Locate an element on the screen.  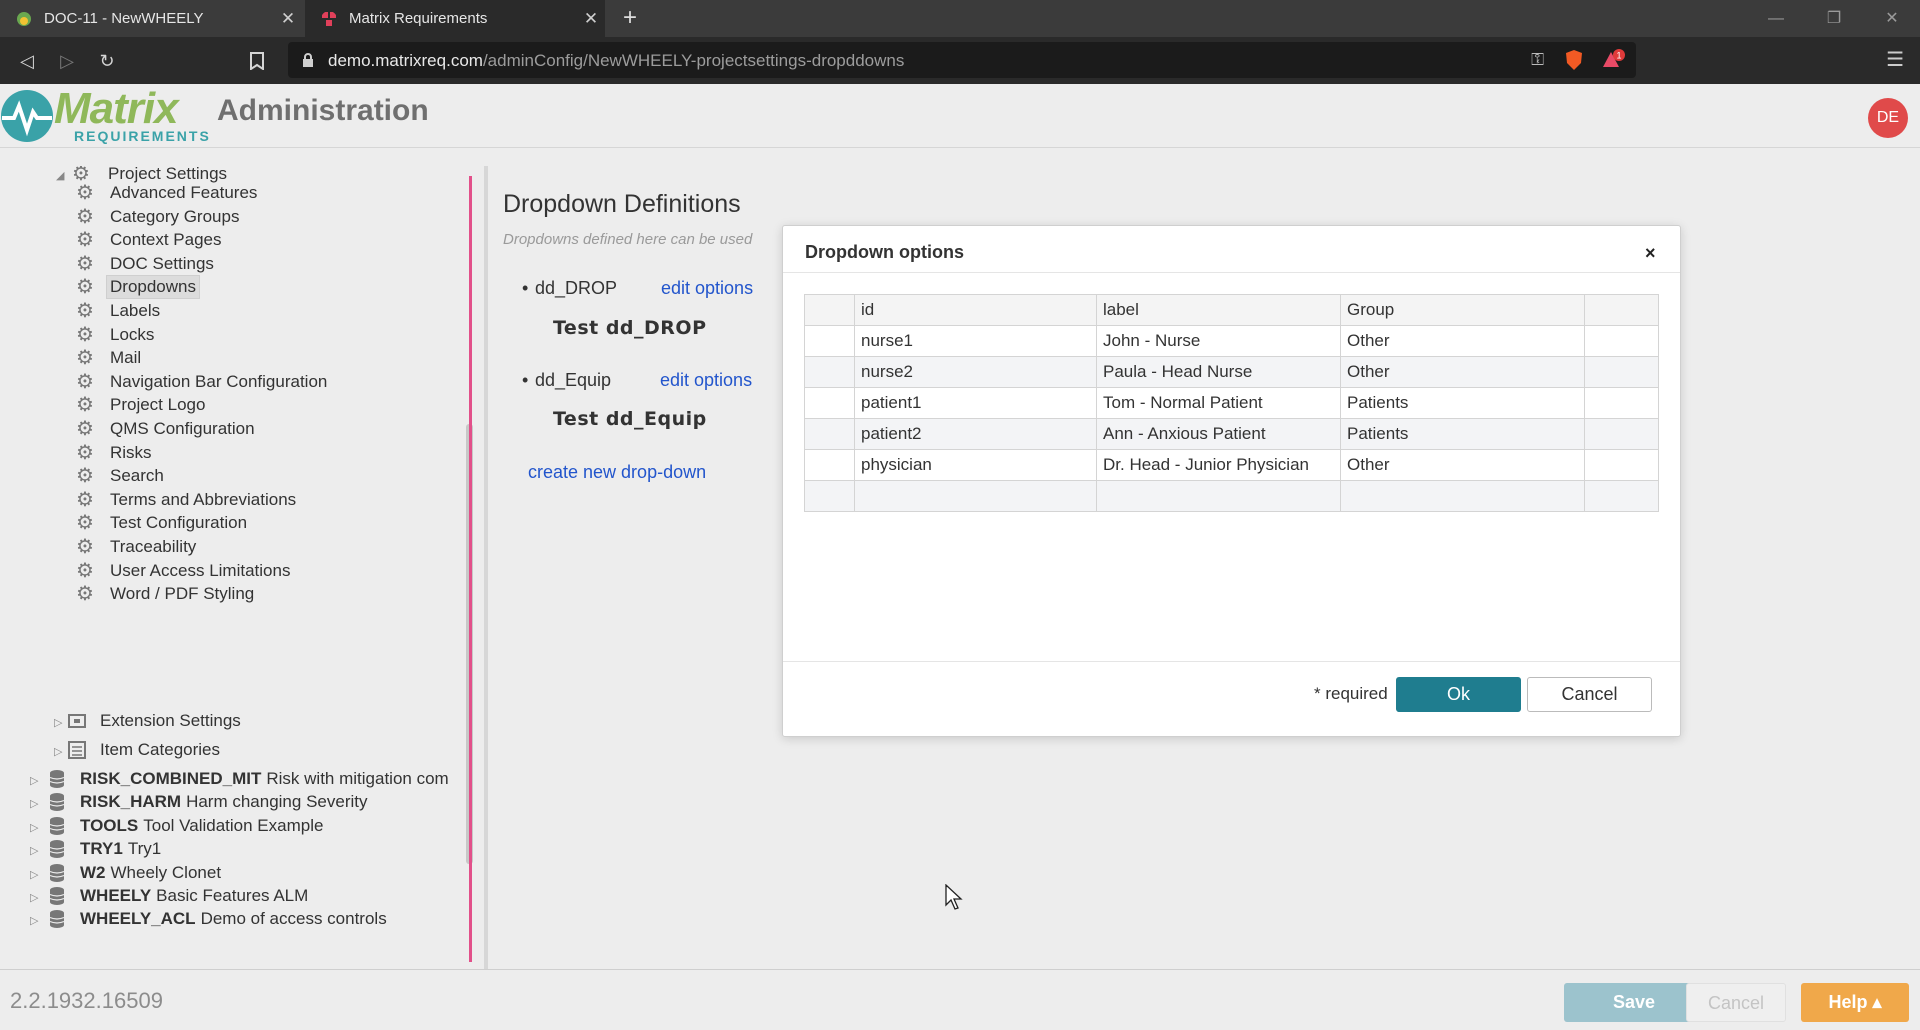
table-row: nurse1 John - Nurse Other is located at coordinates (1231, 341).